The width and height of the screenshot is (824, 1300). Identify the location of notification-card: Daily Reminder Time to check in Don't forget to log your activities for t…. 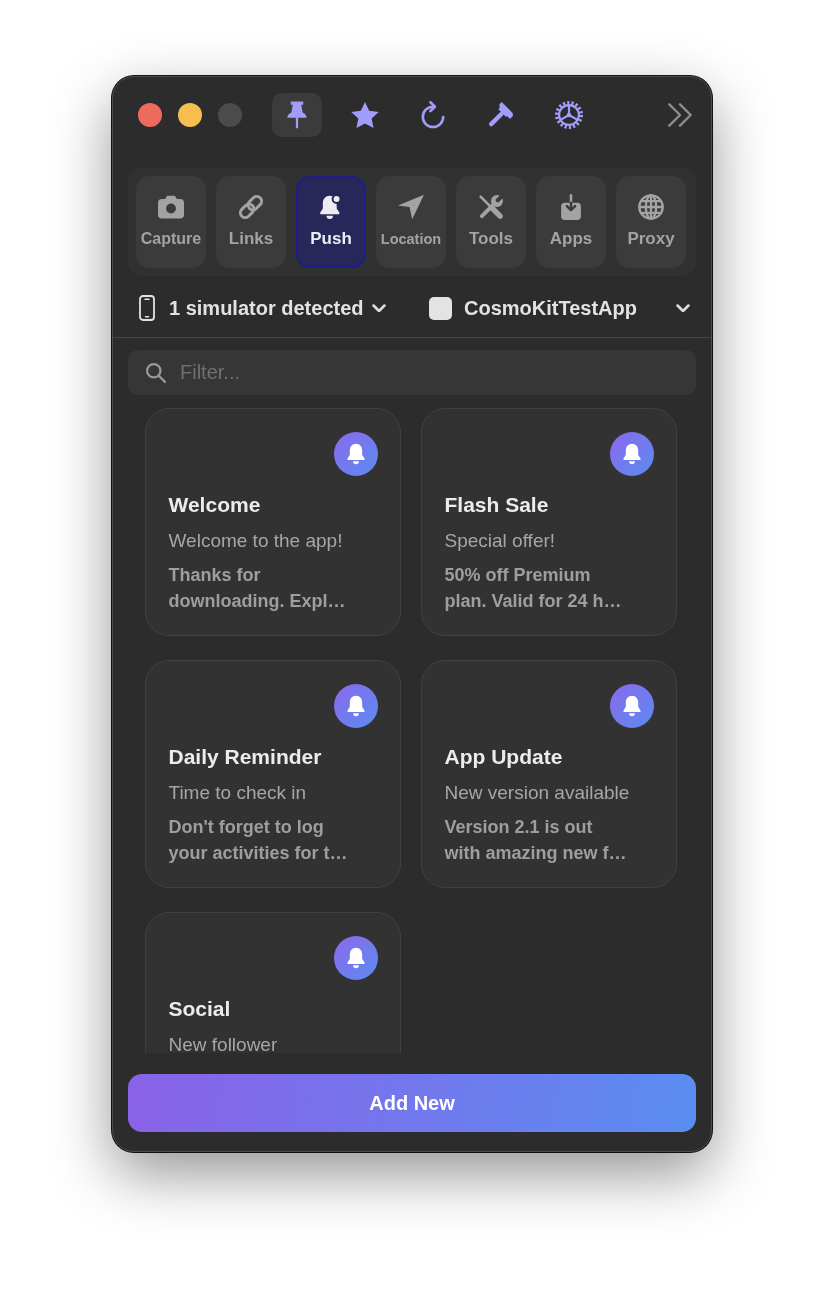
(273, 774).